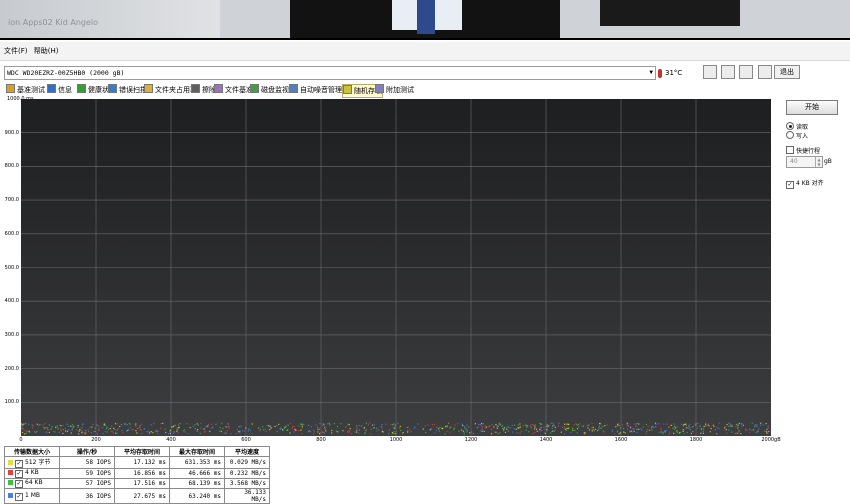  What do you see at coordinates (170, 90) in the screenshot?
I see `tab-item: 文件夹占用率` at bounding box center [170, 90].